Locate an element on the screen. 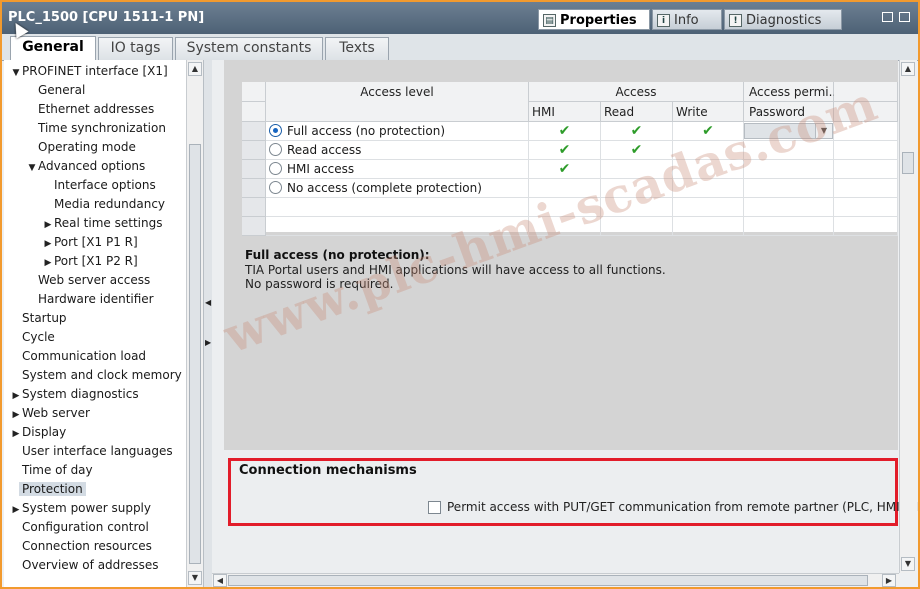 This screenshot has height=589, width=920. tab-diagnostics: ! Diagnostics is located at coordinates (783, 19).